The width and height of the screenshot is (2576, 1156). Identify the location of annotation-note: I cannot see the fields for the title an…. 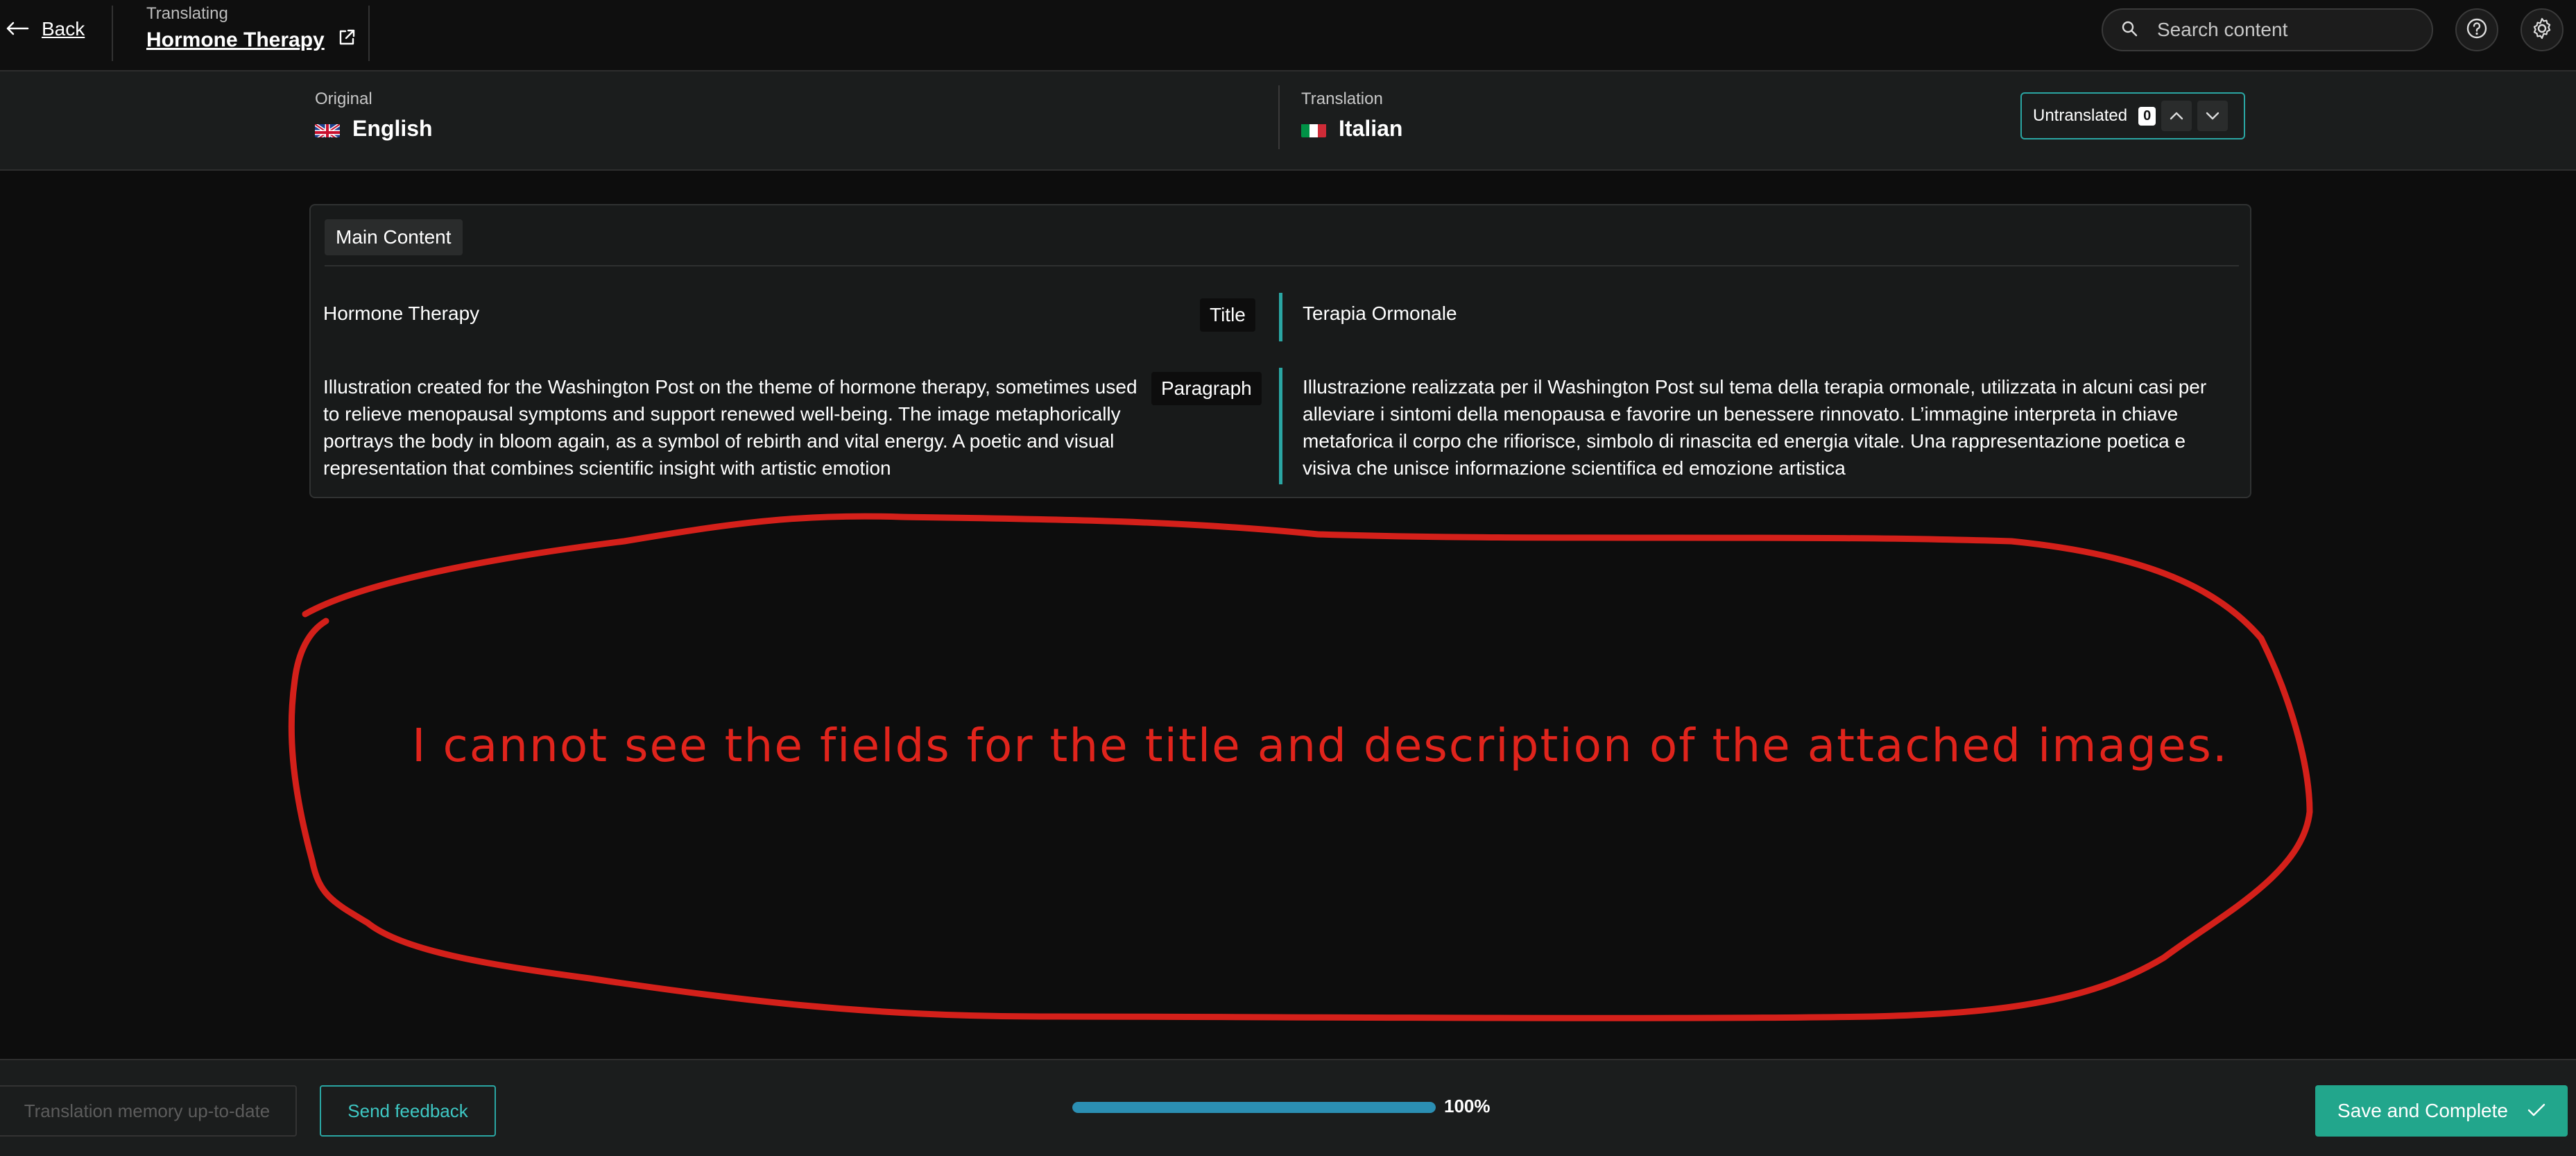
(1320, 746).